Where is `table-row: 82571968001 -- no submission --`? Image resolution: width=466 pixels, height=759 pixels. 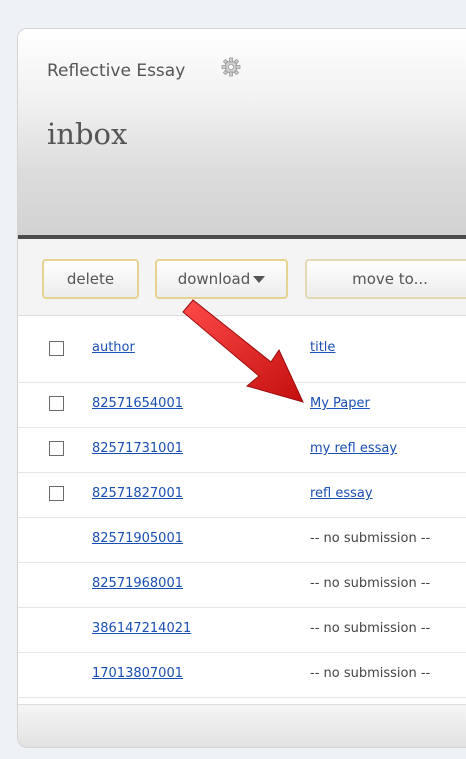 table-row: 82571968001 -- no submission -- is located at coordinates (242, 585).